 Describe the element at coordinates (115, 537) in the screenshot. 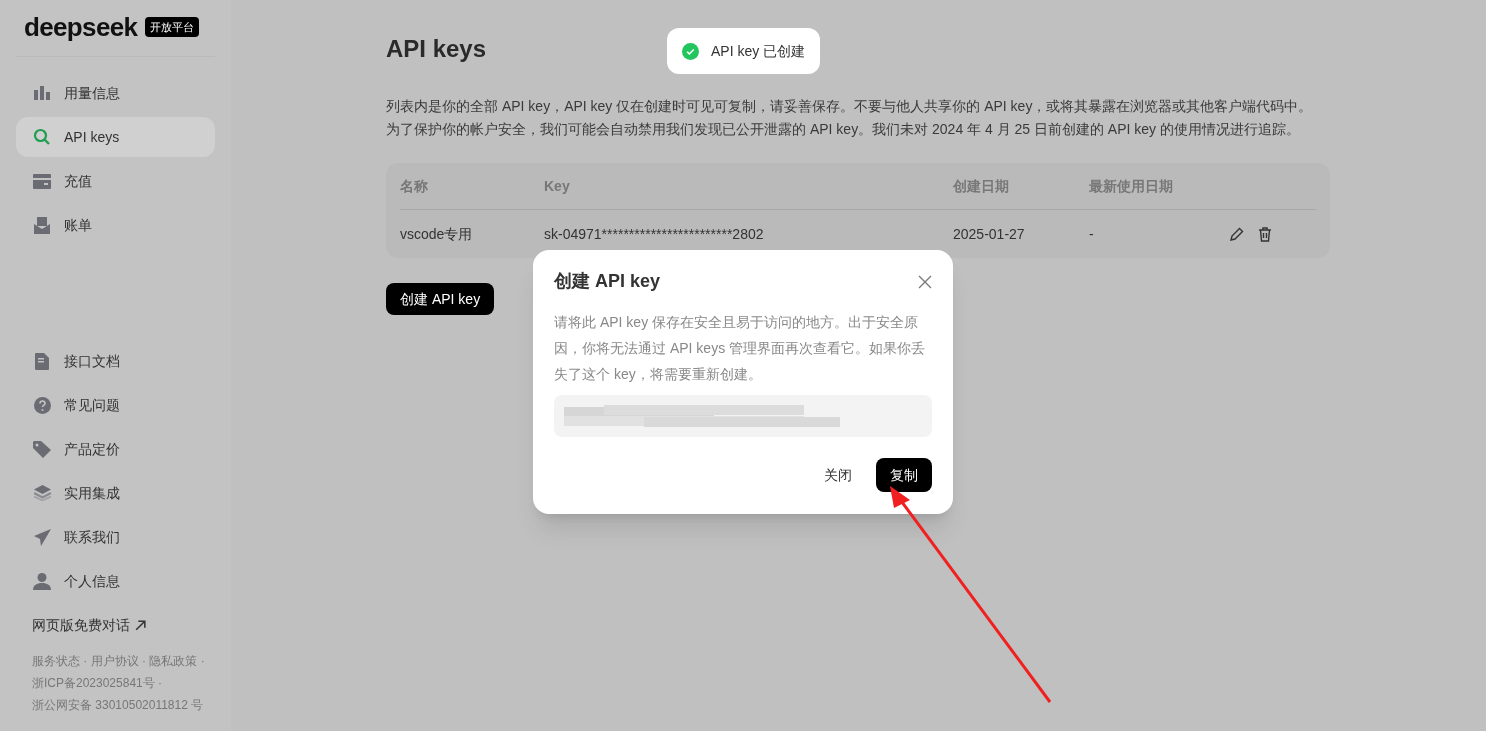

I see `sidebar-item: 联系我们` at that location.